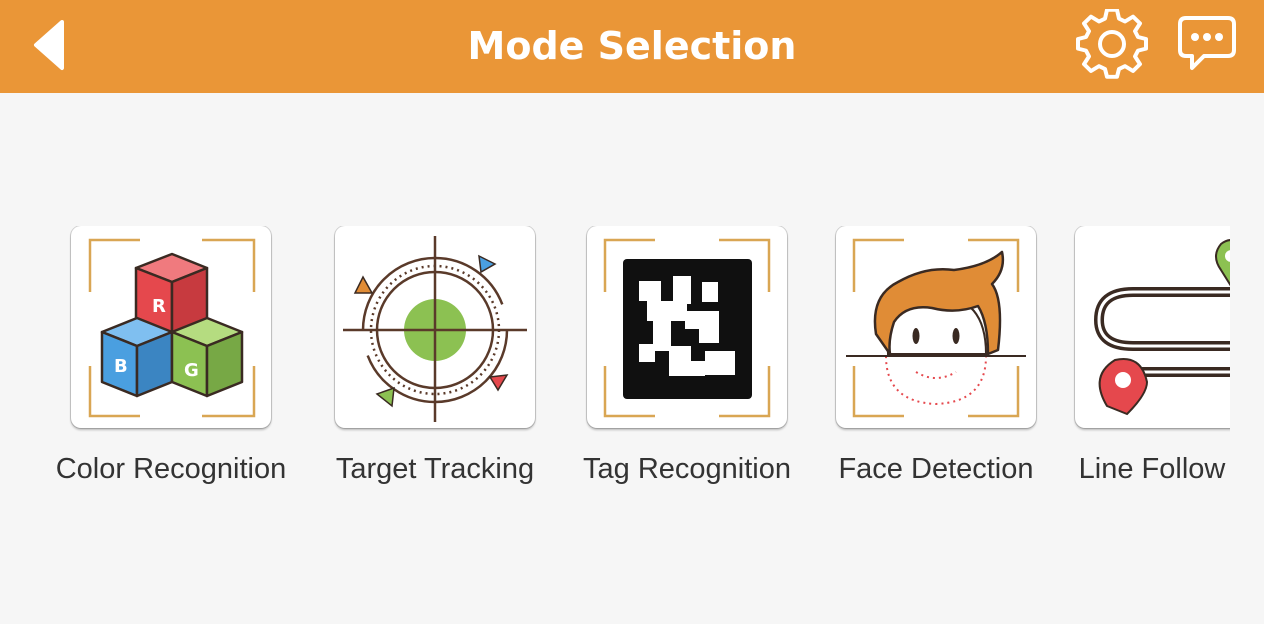  I want to click on mode-label: Tag Recognition, so click(687, 469).